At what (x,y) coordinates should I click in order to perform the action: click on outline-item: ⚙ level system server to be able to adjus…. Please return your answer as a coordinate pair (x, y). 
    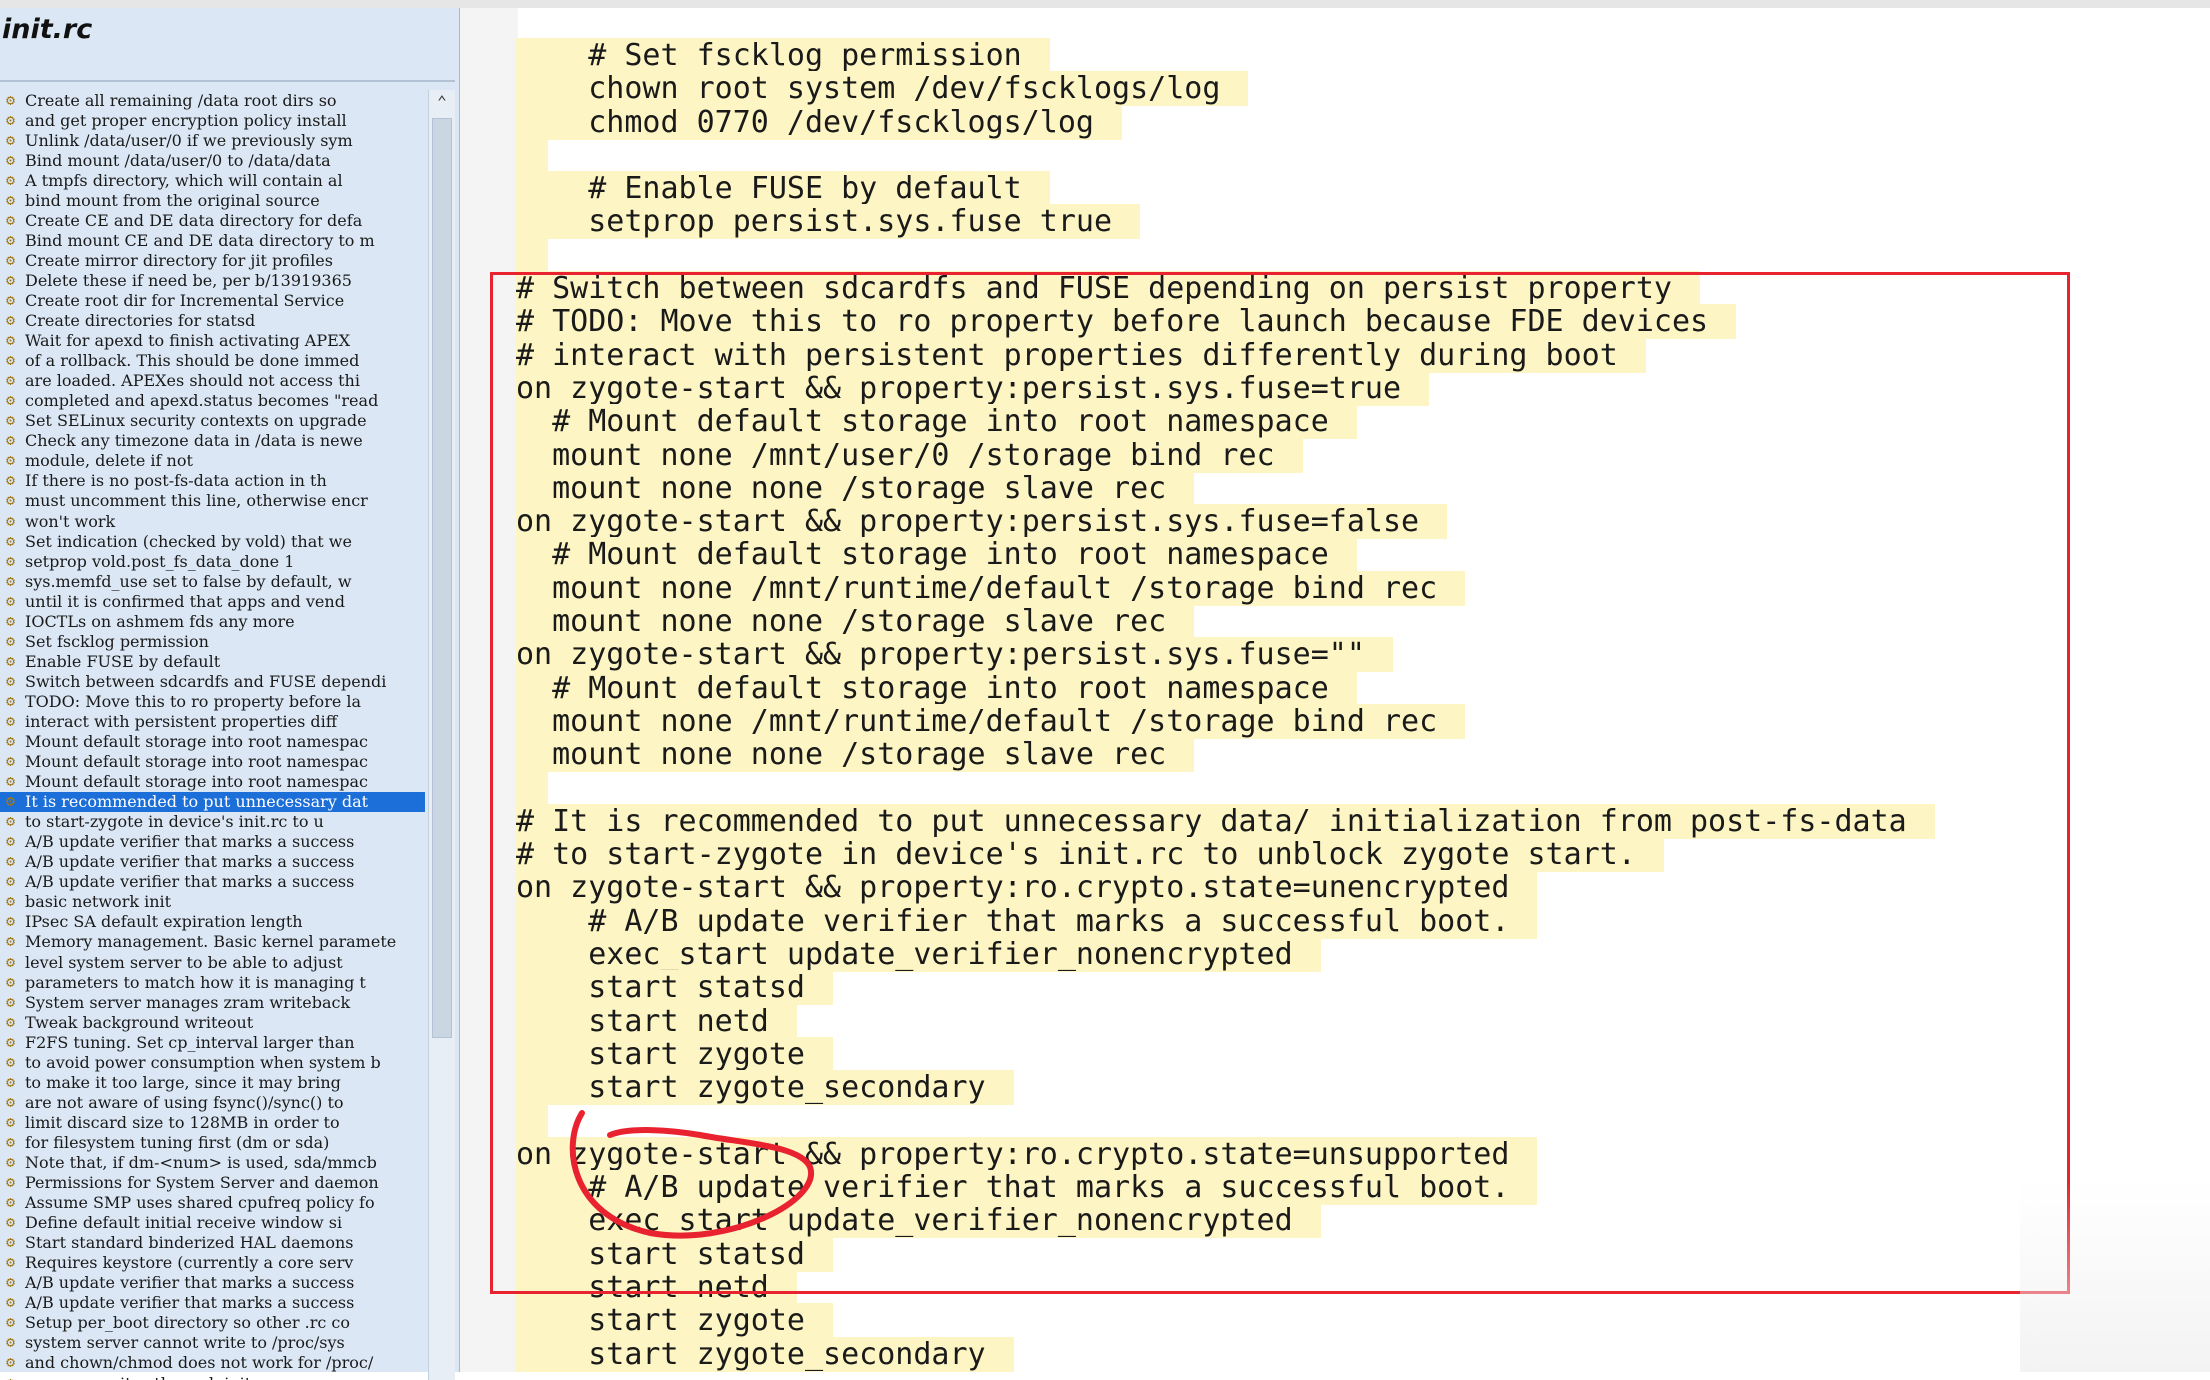
    Looking at the image, I should click on (212, 962).